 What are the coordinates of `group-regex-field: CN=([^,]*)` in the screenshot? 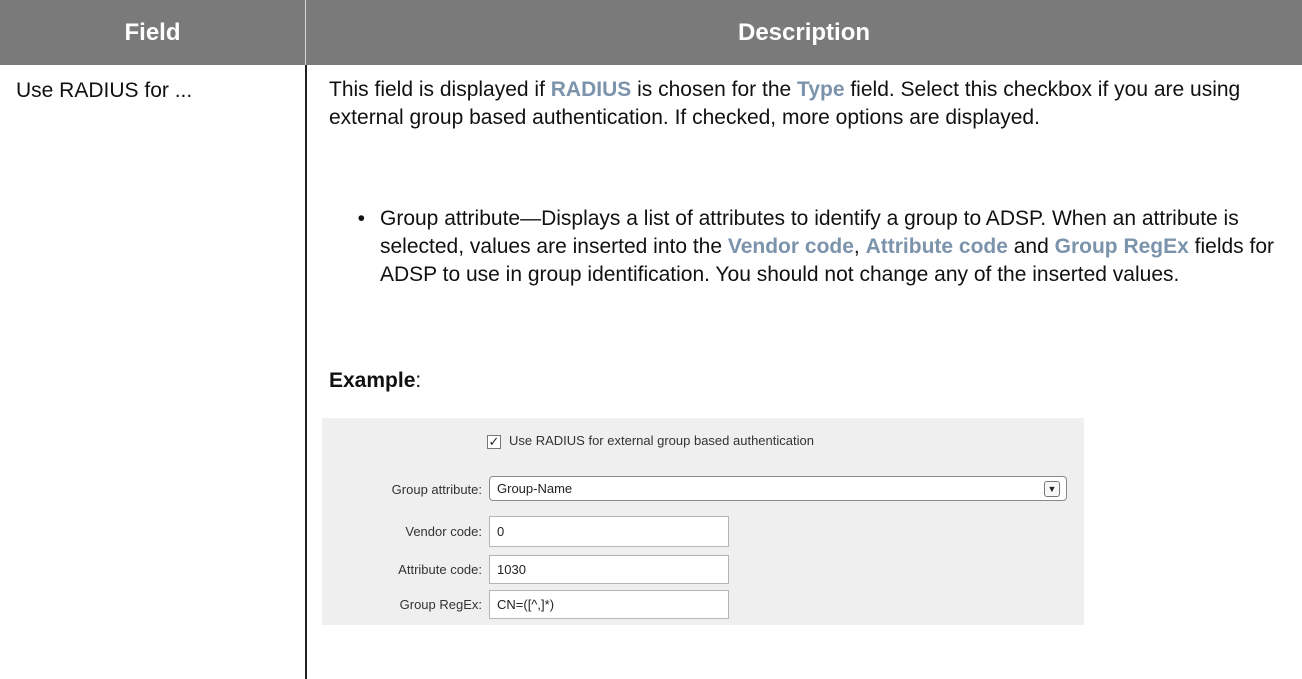 It's located at (609, 604).